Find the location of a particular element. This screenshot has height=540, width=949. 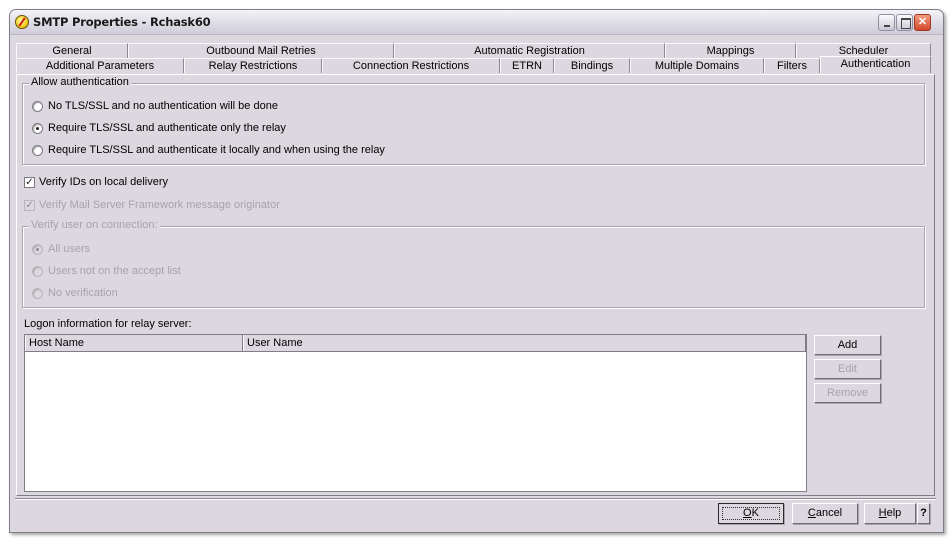

logon-info-label: Logon information for relay server: is located at coordinates (108, 324).